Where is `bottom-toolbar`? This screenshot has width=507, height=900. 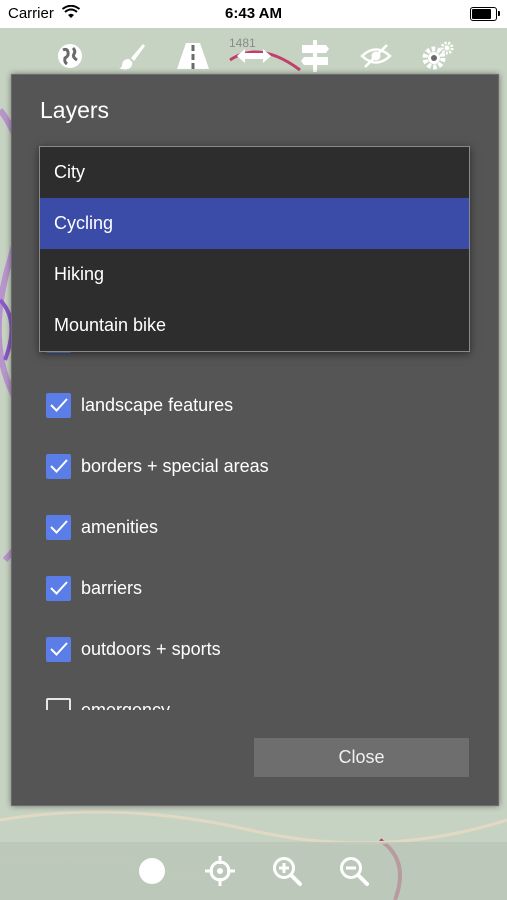 bottom-toolbar is located at coordinates (253, 871).